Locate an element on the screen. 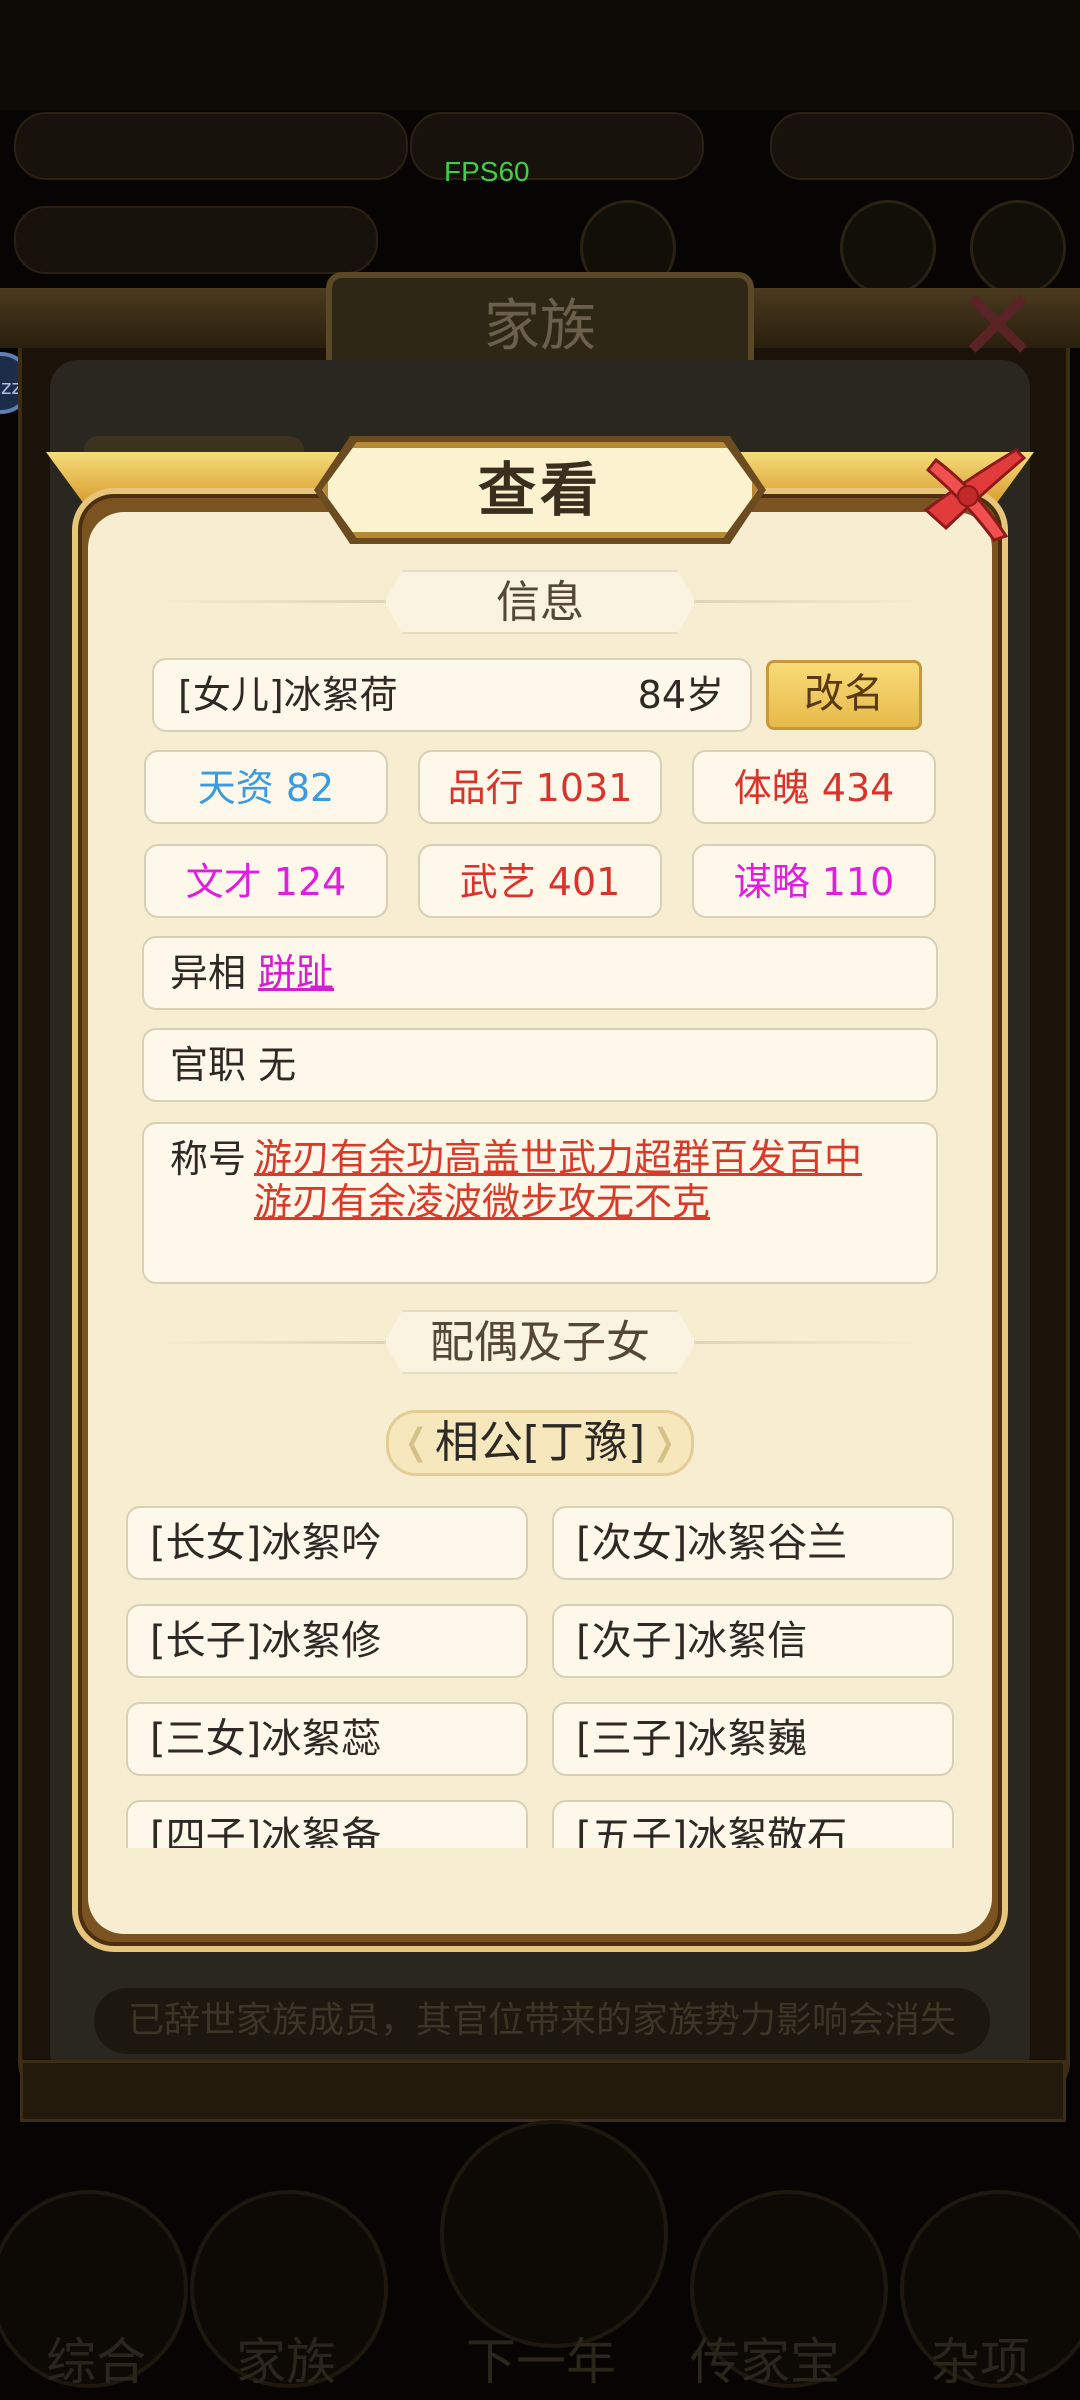  nav-button-next-year is located at coordinates (554, 2234).